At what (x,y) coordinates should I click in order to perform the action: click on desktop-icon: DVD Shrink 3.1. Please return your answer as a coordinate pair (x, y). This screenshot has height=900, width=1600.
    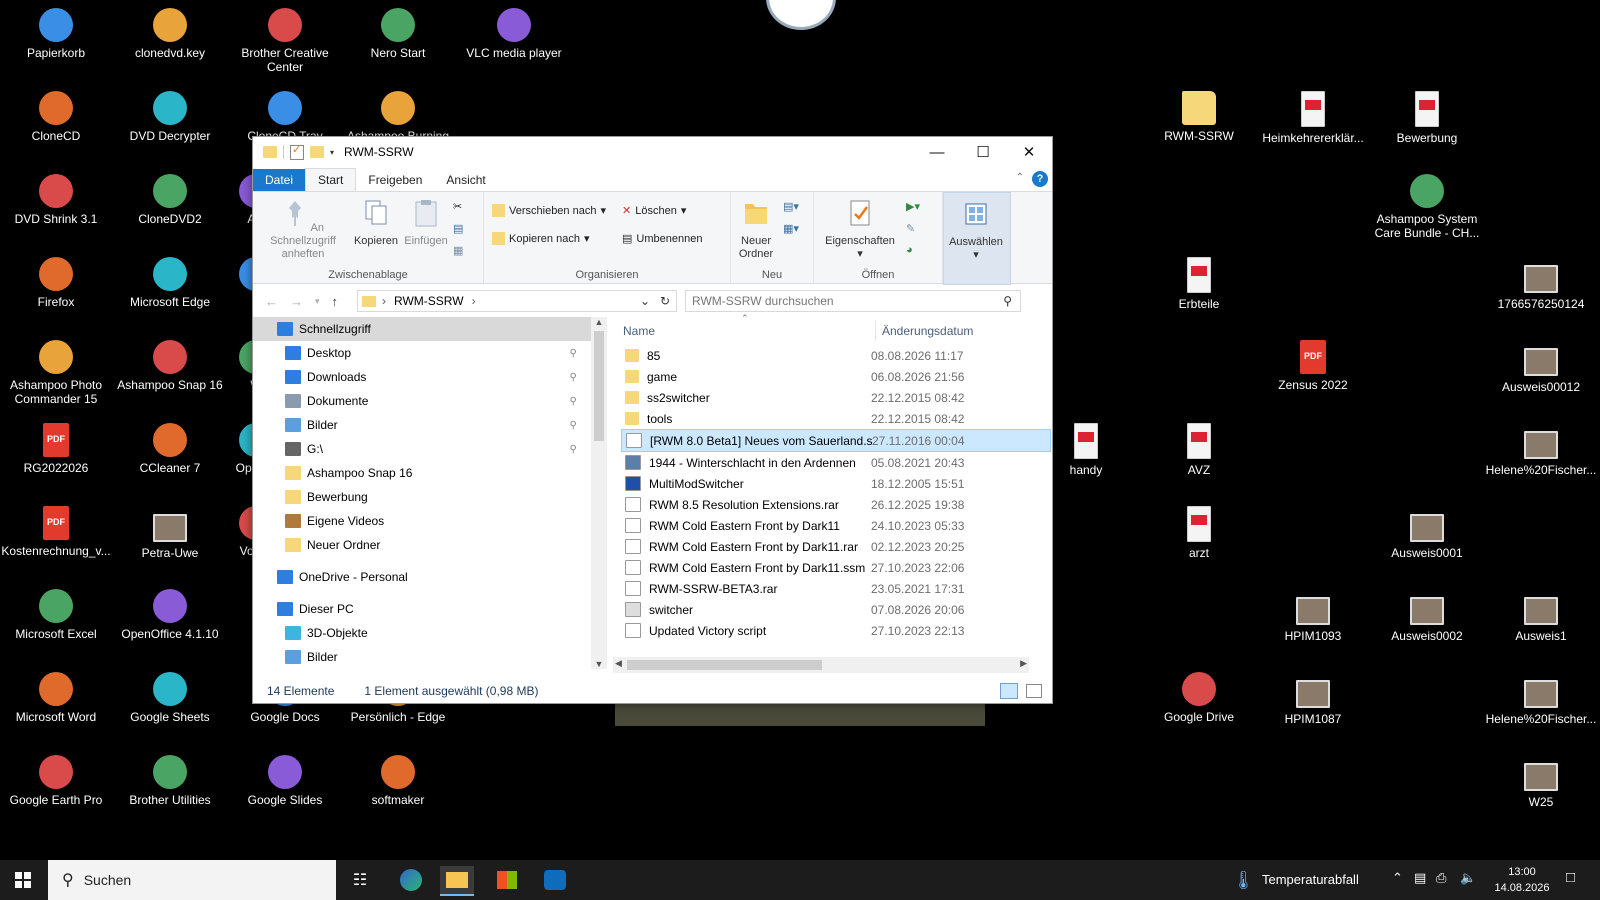
    Looking at the image, I should click on (56, 199).